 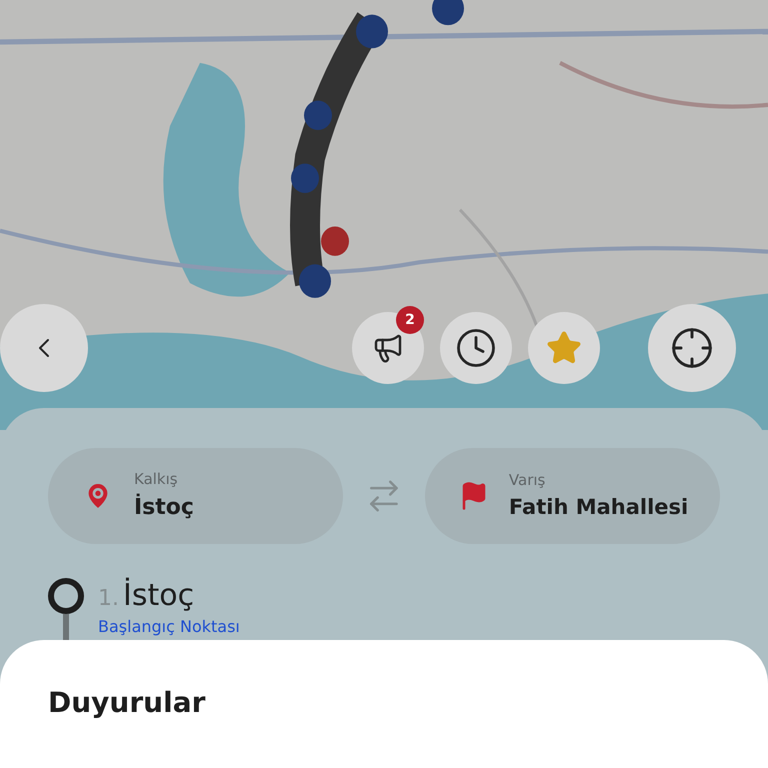 What do you see at coordinates (388, 348) in the screenshot?
I see `megaphone-icon` at bounding box center [388, 348].